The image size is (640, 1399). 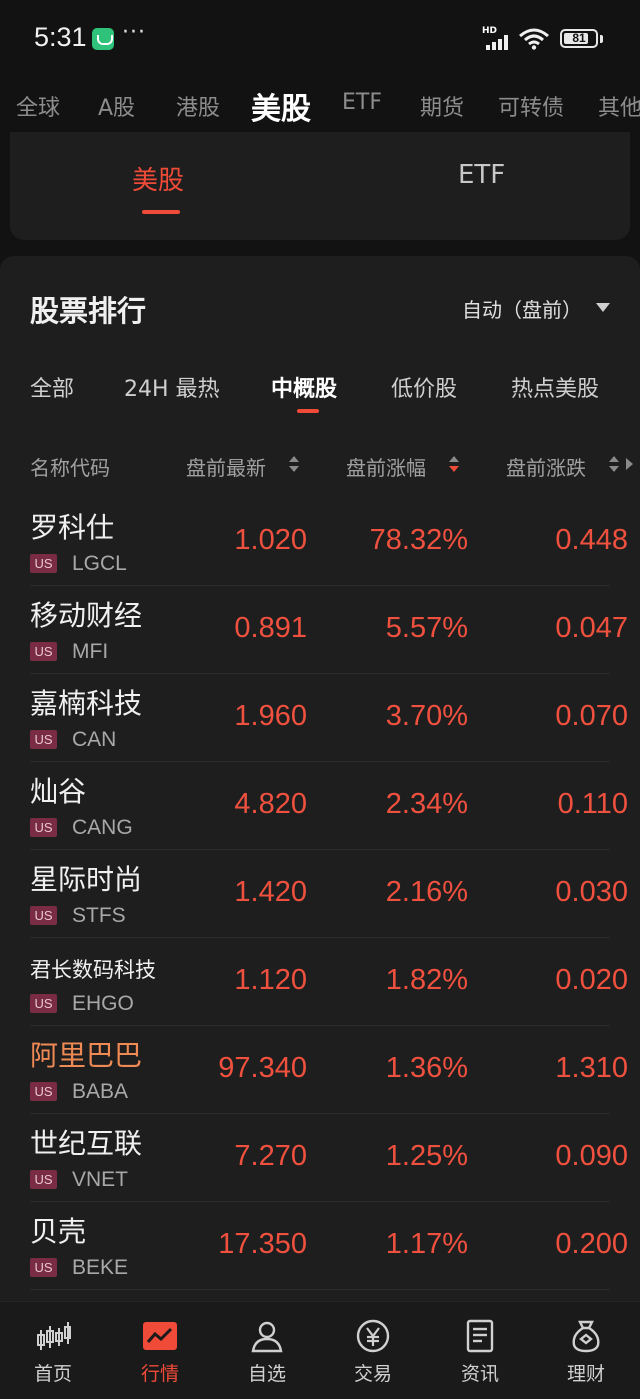 I want to click on premarket-pct: 1.17%, so click(x=426, y=1244).